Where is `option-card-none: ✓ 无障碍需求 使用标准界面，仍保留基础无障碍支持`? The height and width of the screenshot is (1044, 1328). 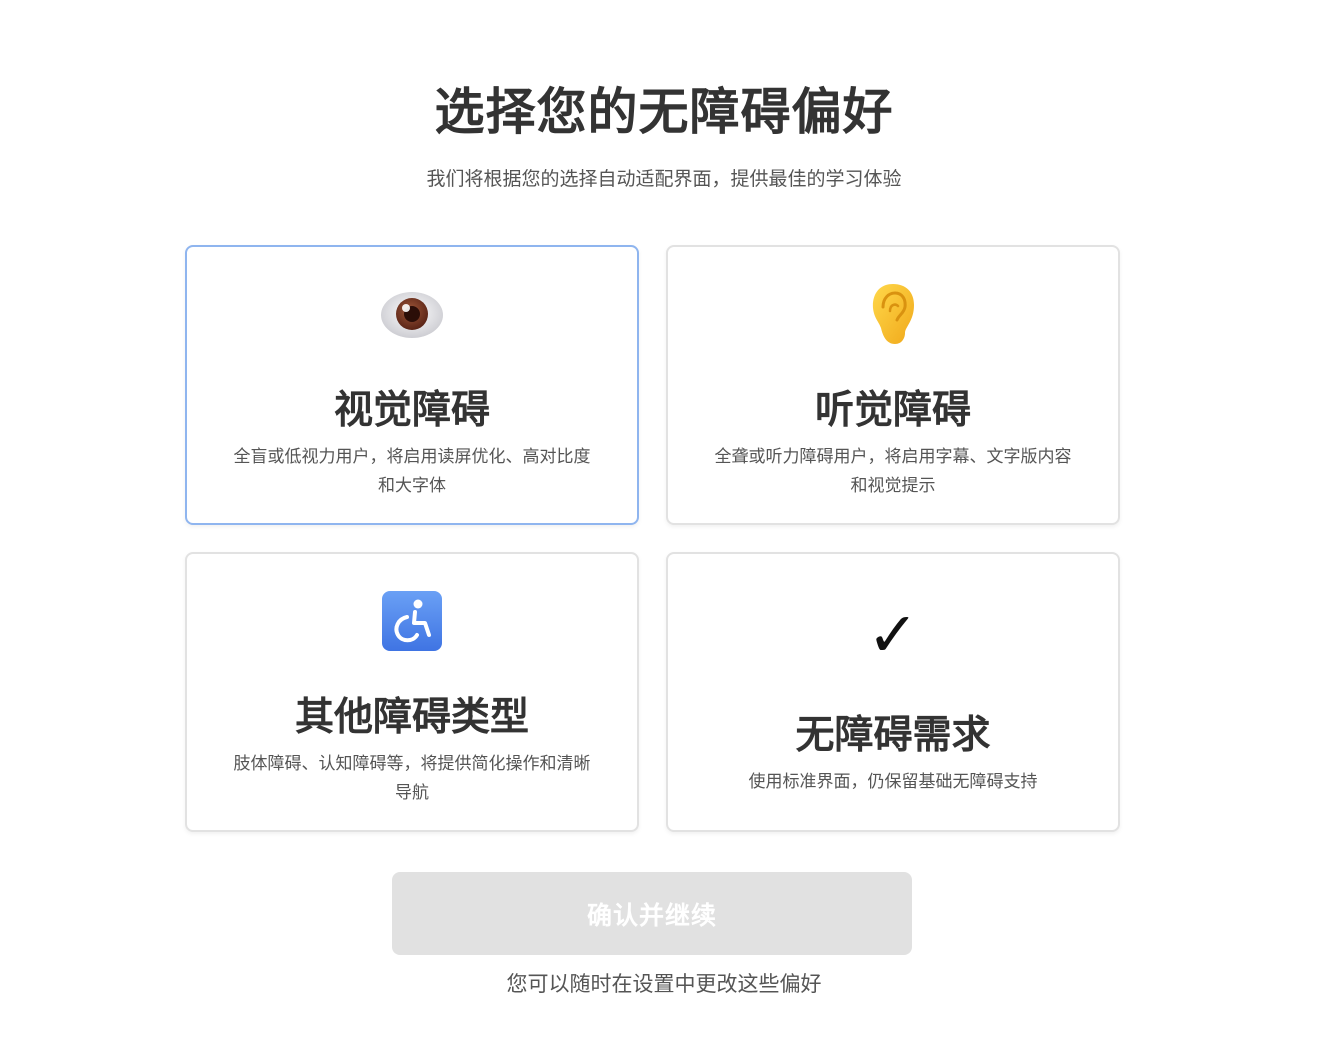 option-card-none: ✓ 无障碍需求 使用标准界面，仍保留基础无障碍支持 is located at coordinates (893, 692).